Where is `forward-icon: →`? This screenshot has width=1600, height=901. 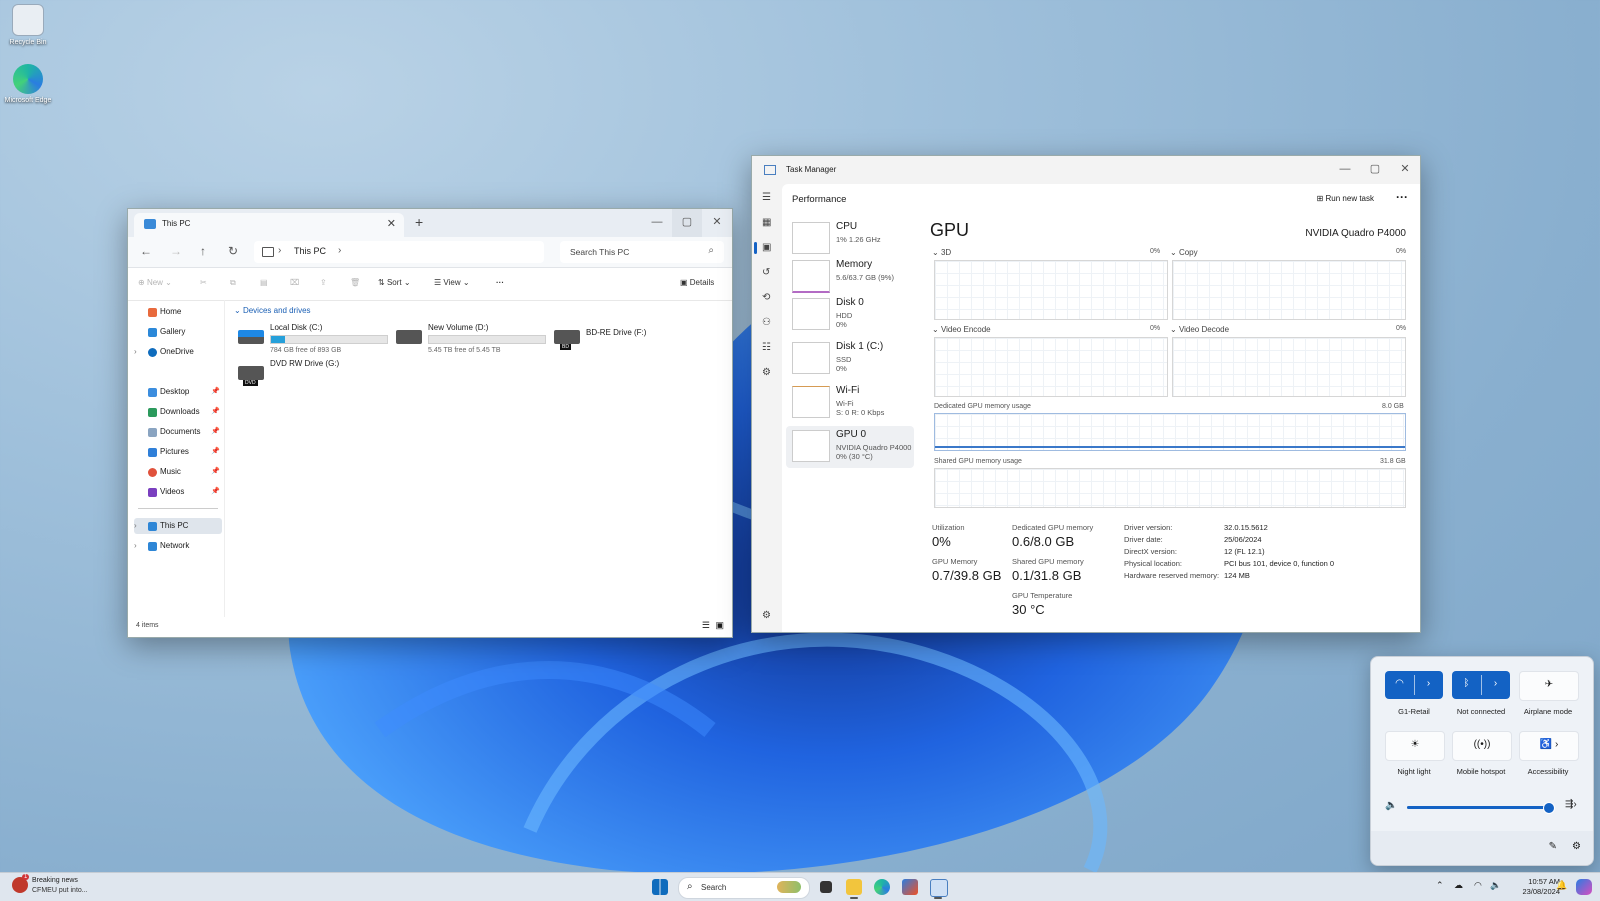 forward-icon: → is located at coordinates (176, 251).